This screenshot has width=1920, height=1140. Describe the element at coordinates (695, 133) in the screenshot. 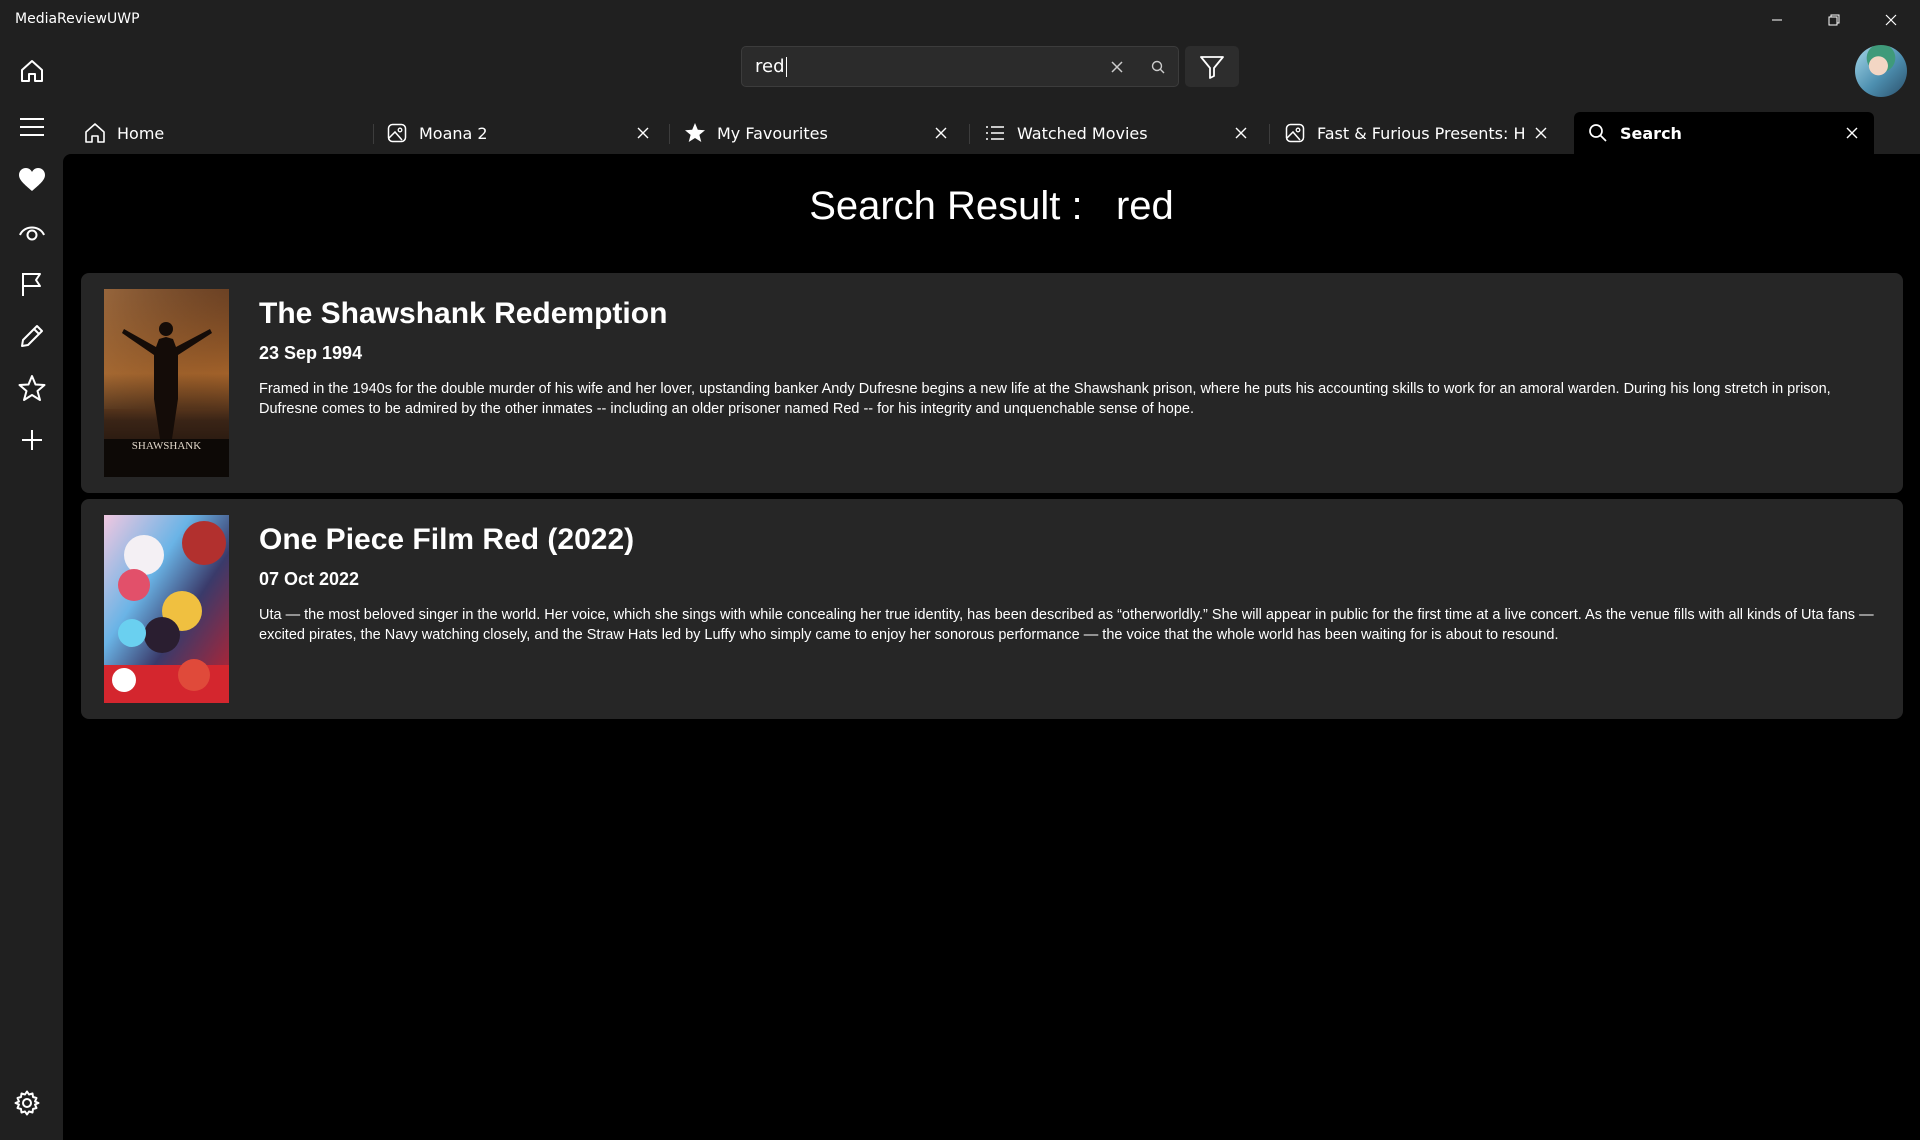

I see `star-filled-icon` at that location.